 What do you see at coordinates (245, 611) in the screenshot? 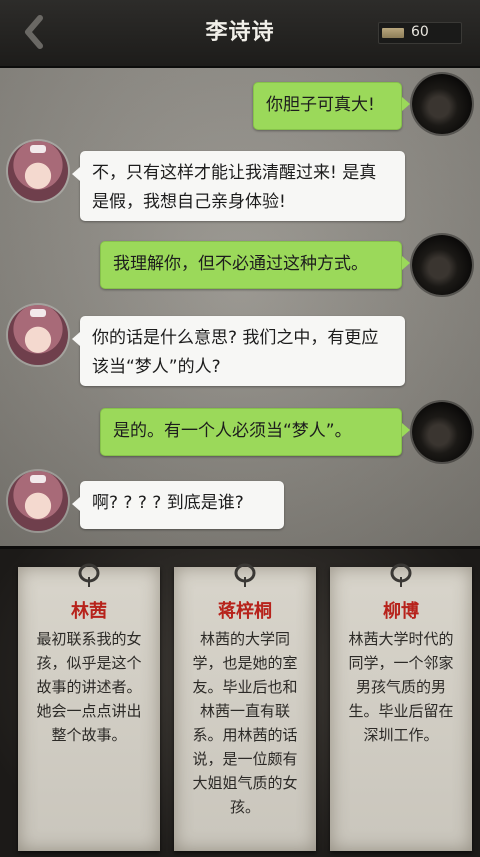
I see `character-name: 蒋梓桐` at bounding box center [245, 611].